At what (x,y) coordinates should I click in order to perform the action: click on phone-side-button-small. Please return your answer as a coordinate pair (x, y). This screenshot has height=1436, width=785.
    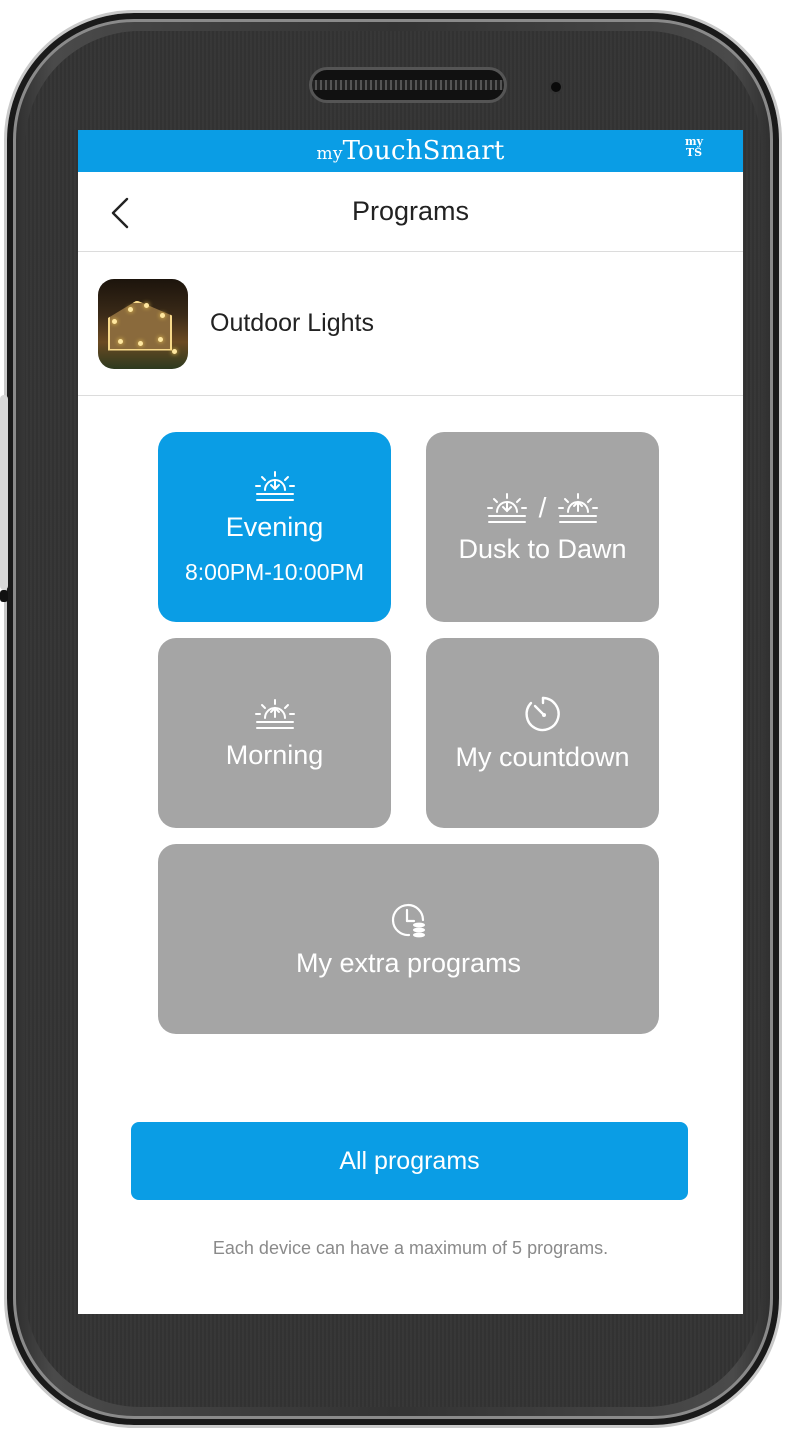
    Looking at the image, I should click on (4, 596).